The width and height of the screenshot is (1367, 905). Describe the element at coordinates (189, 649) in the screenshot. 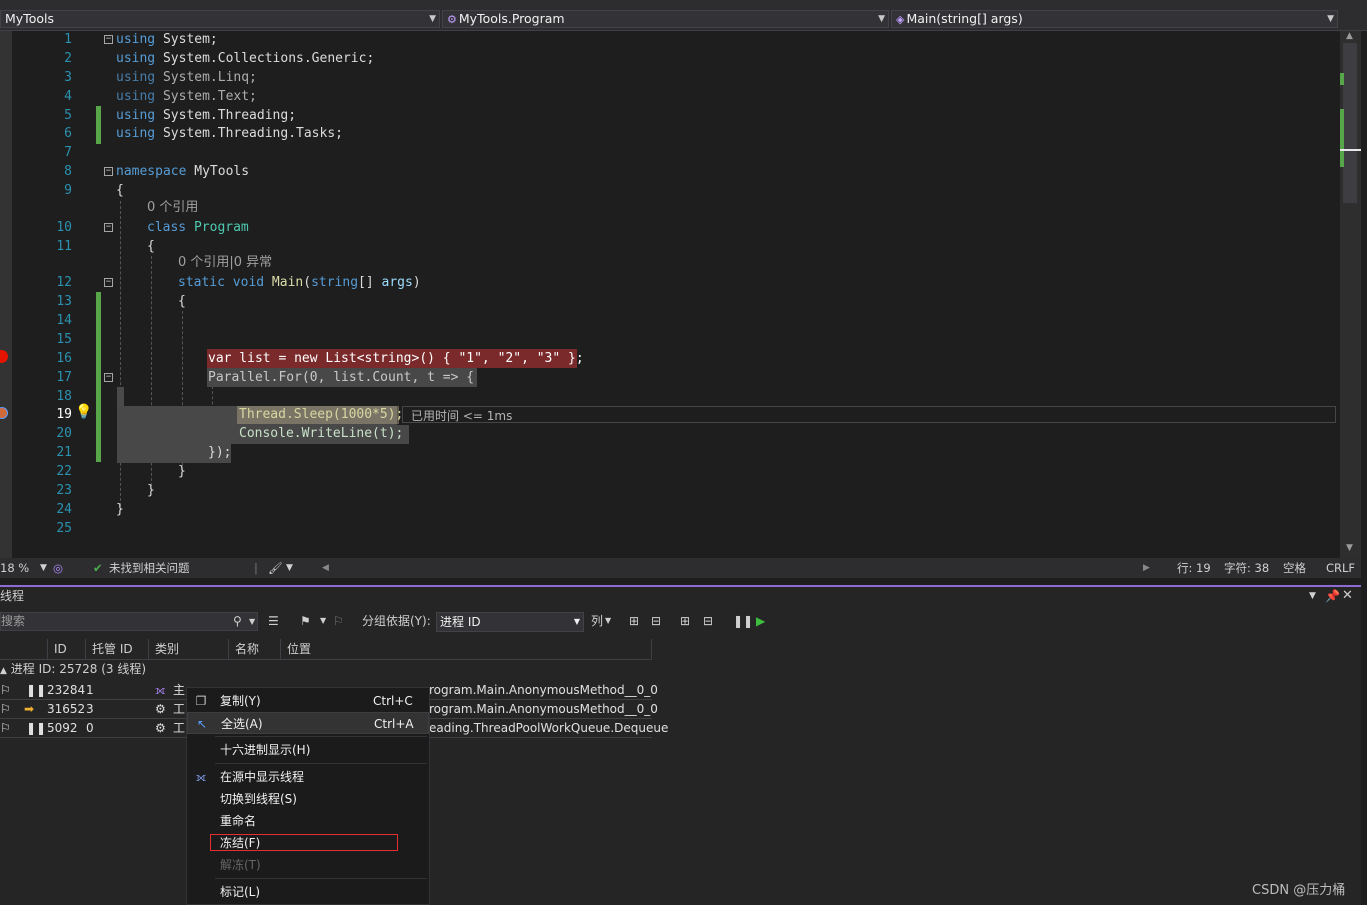

I see `category-column-header: 类别` at that location.